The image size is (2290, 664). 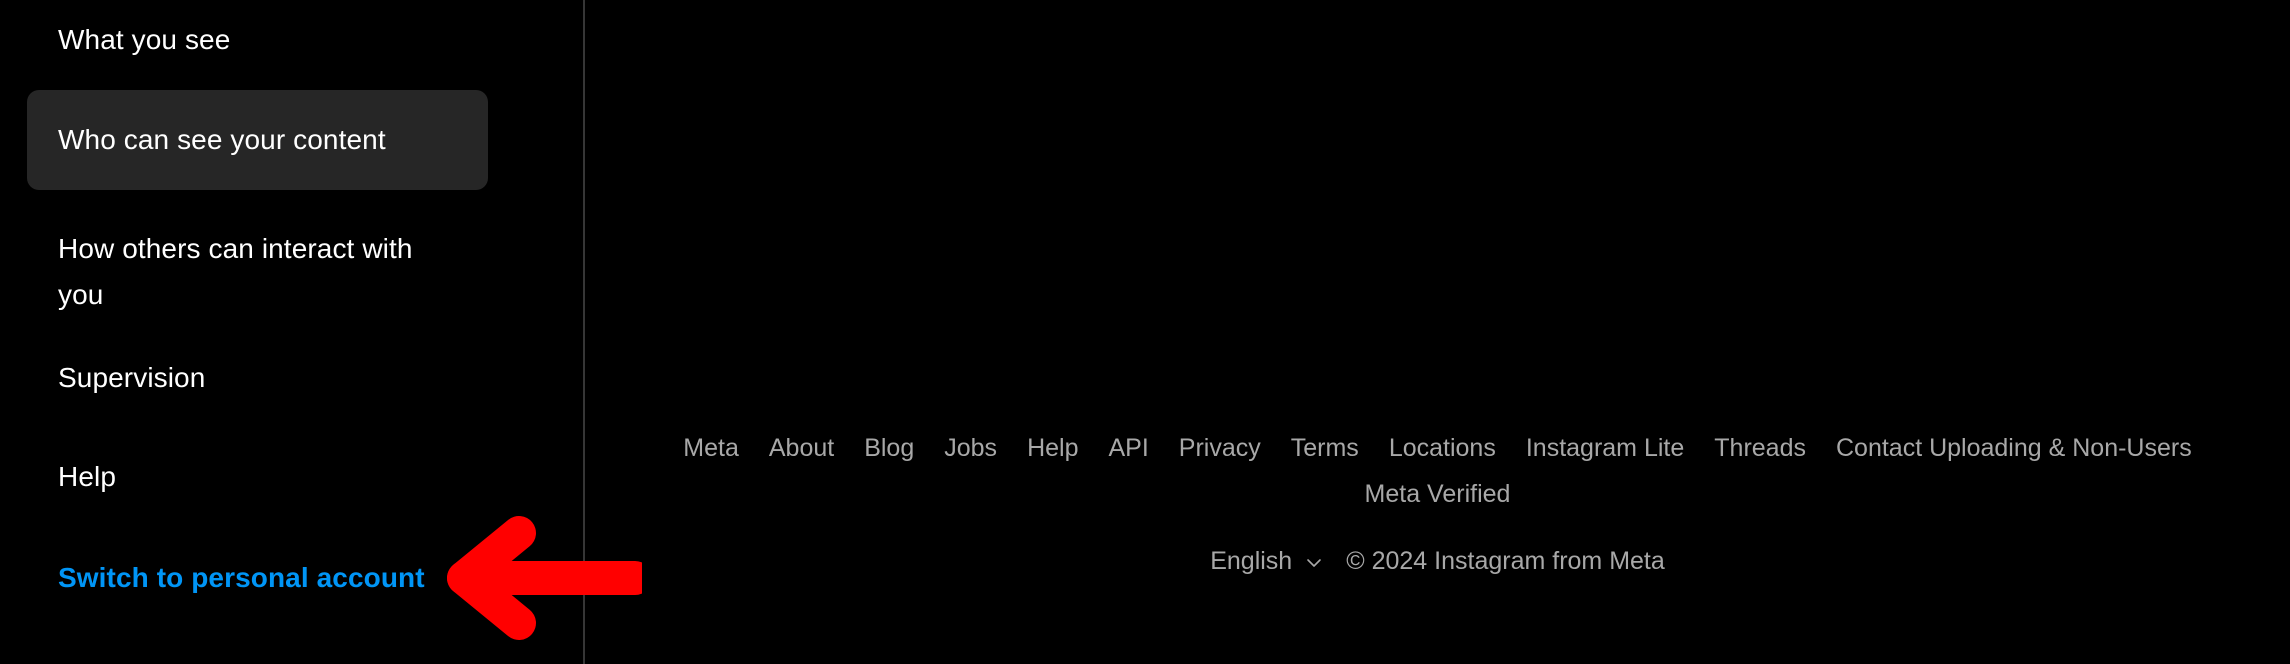 I want to click on sidebar-item-label: Help, so click(x=87, y=476).